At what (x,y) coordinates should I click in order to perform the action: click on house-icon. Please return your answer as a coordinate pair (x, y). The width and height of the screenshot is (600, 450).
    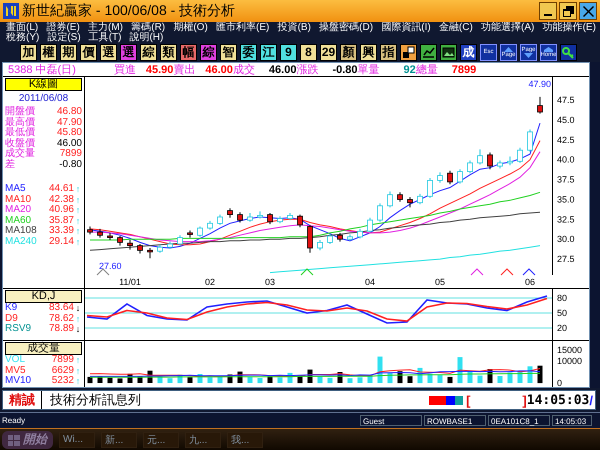
    Looking at the image, I should click on (548, 49).